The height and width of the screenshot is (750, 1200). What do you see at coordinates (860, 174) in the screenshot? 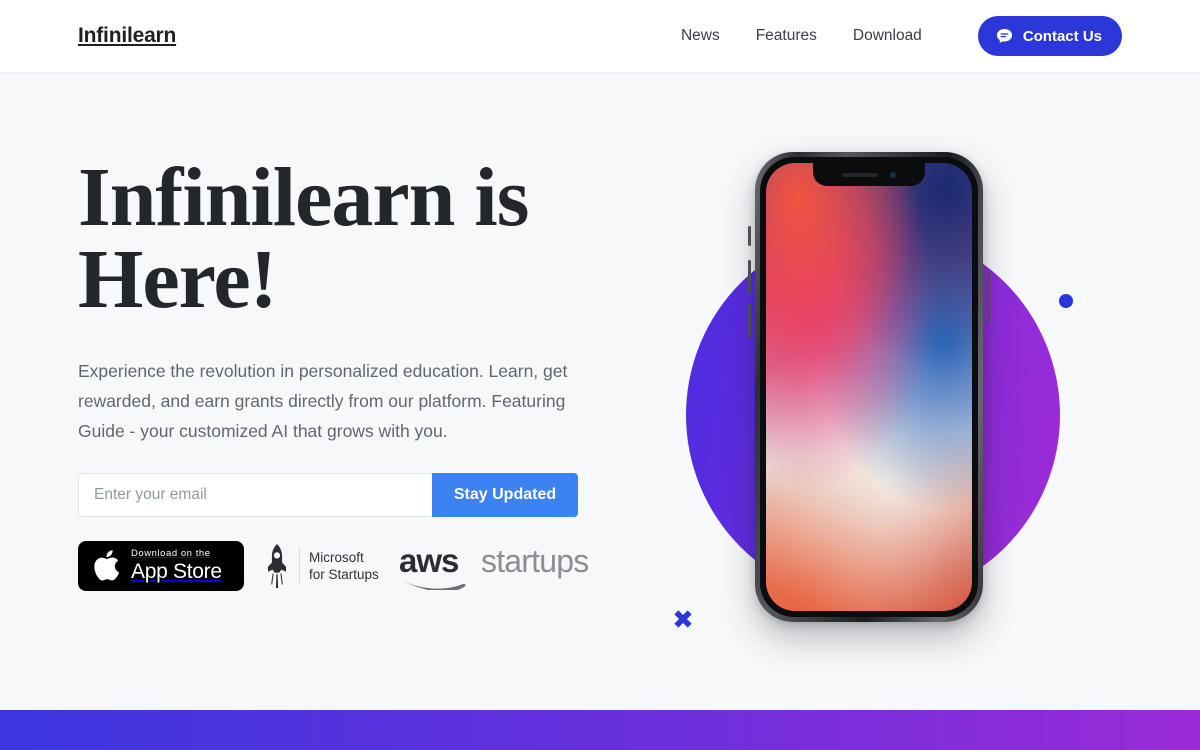
I see `phone-earpiece-speaker-icon` at bounding box center [860, 174].